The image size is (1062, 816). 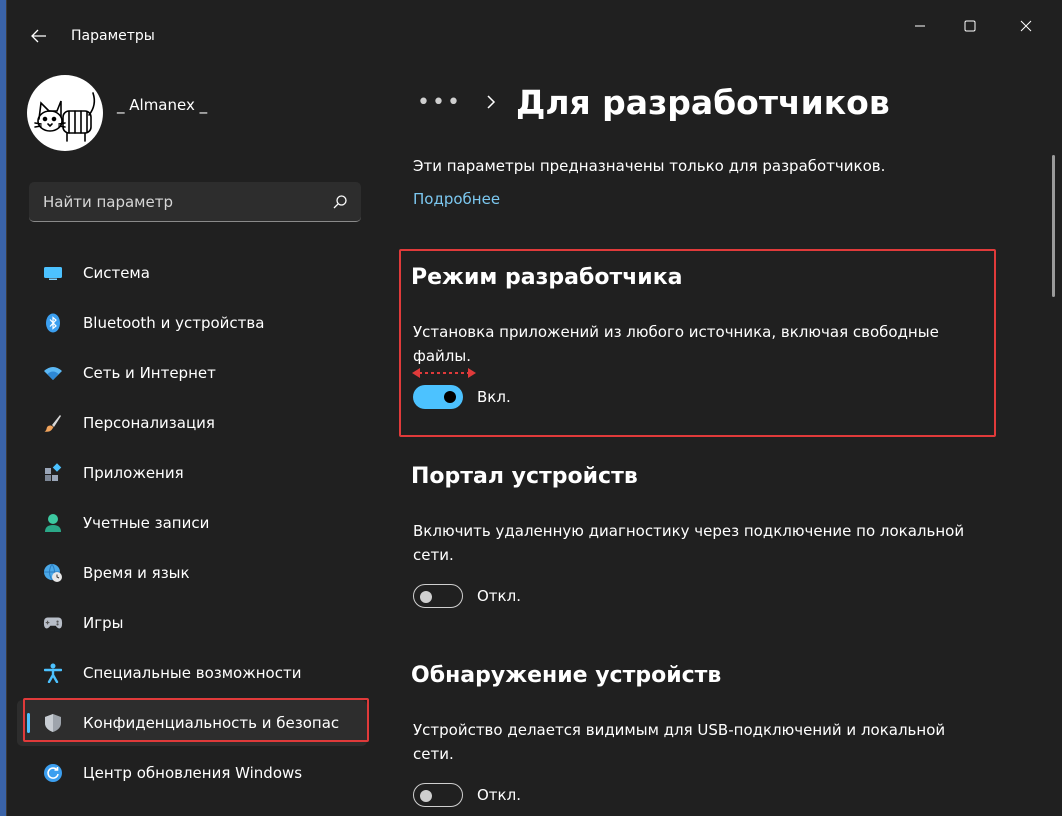 I want to click on sidebar-item-privacy-security: Конфиденциальность и безопас, so click(x=192, y=723).